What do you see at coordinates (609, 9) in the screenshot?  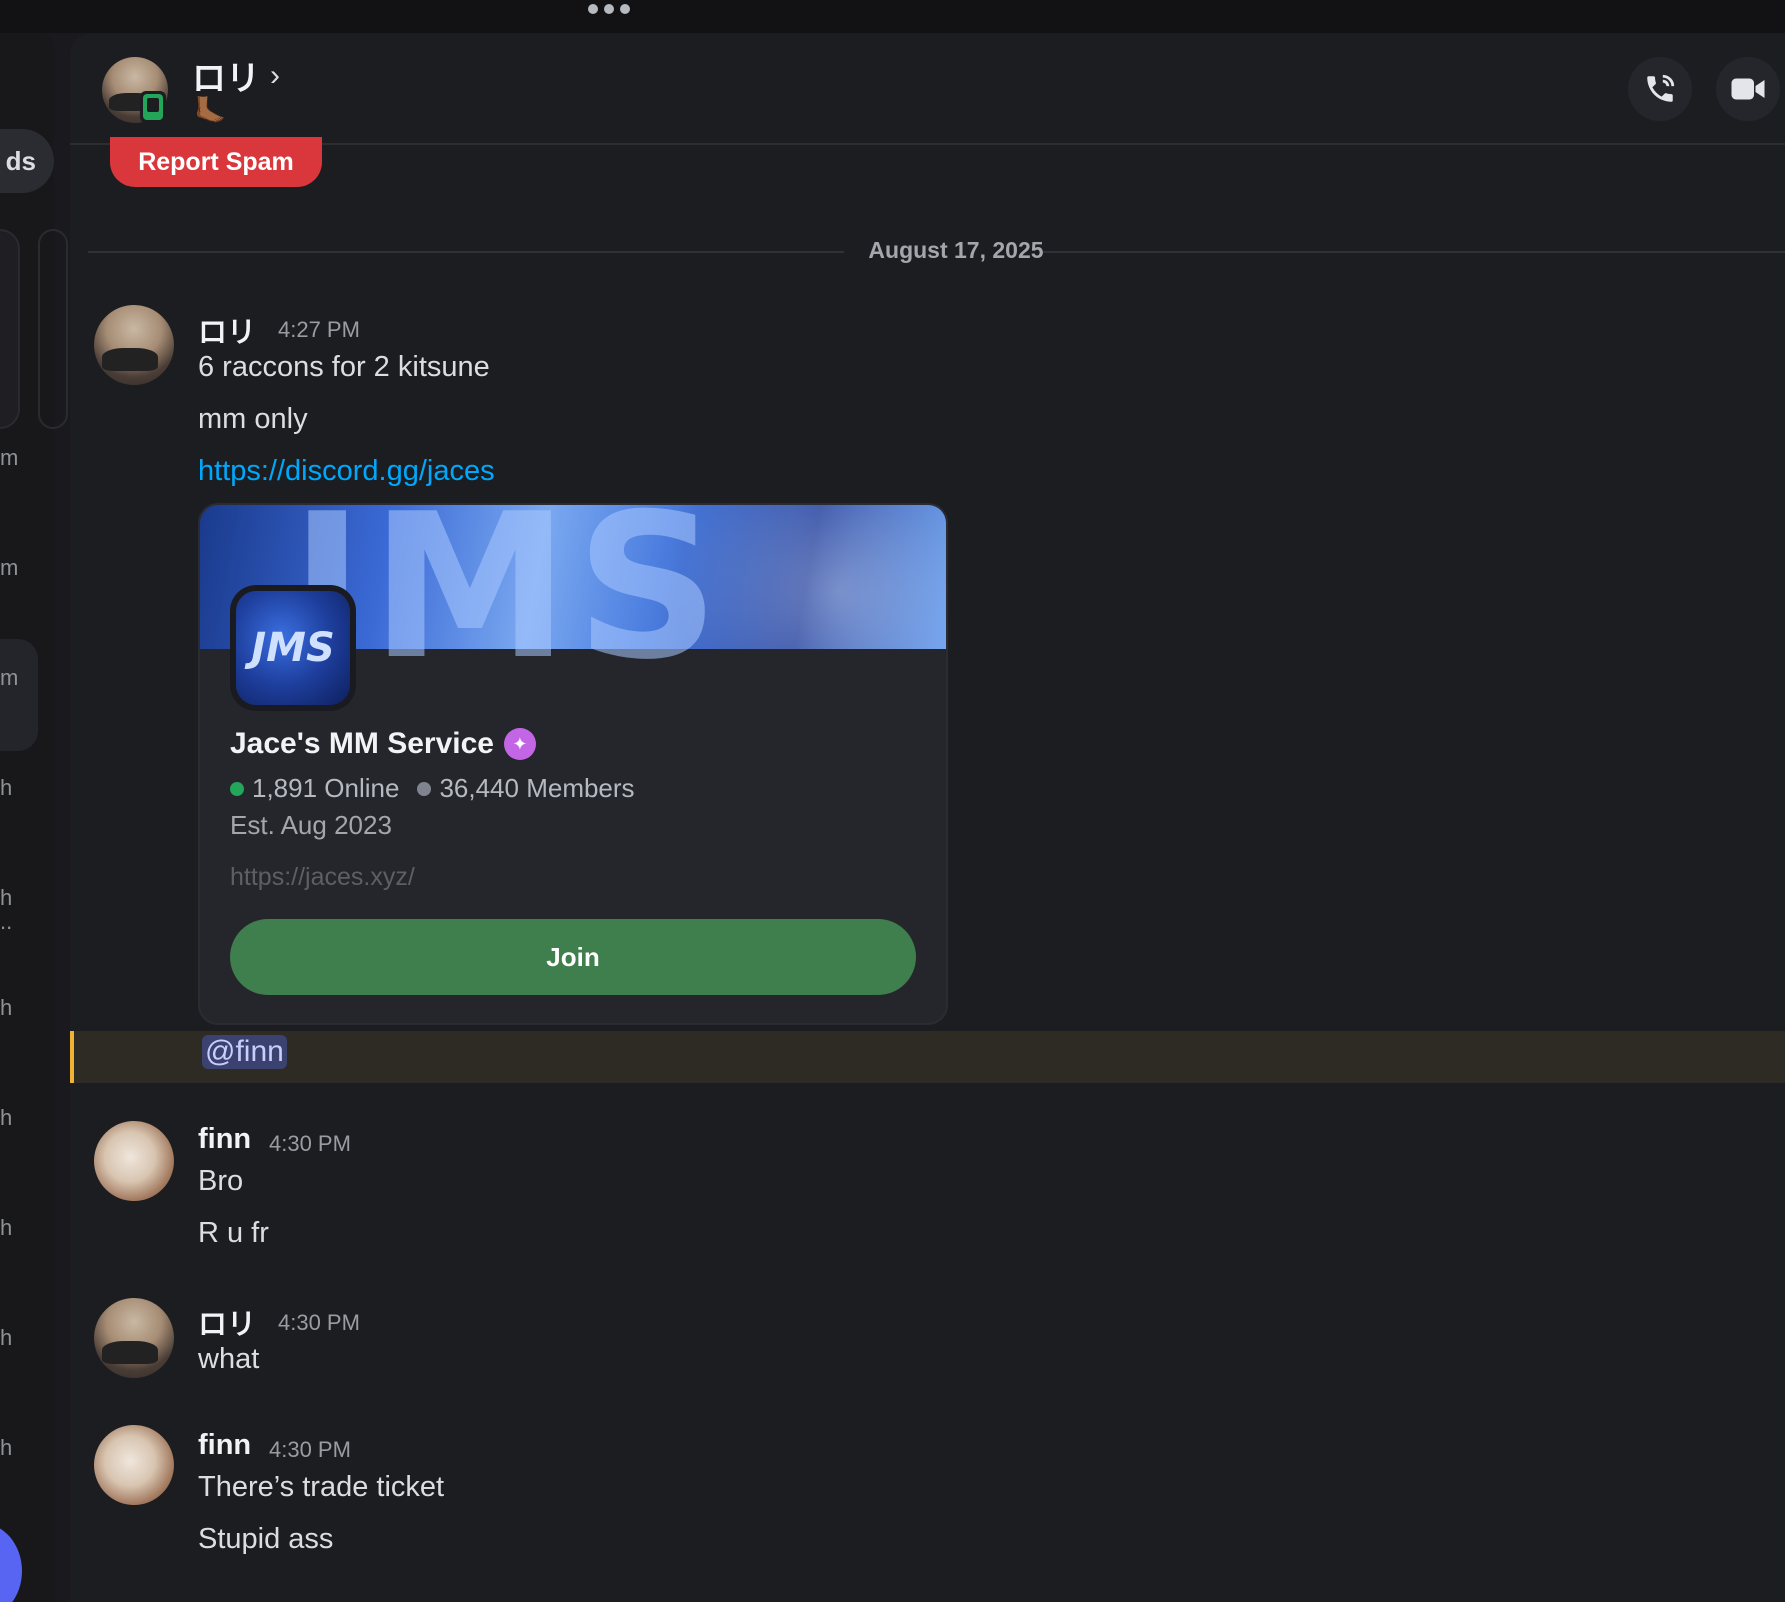 I see `more-dots-icon` at bounding box center [609, 9].